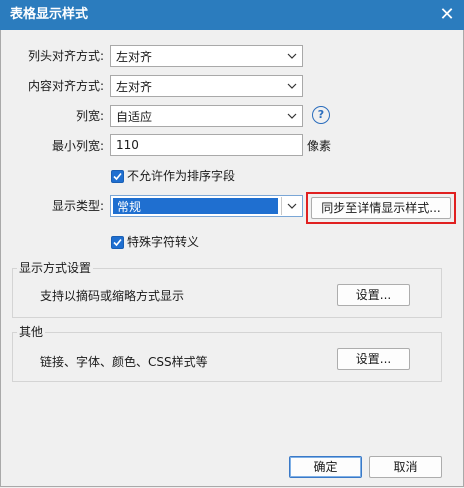 The width and height of the screenshot is (464, 488). I want to click on cancel-label: 取消, so click(405, 467).